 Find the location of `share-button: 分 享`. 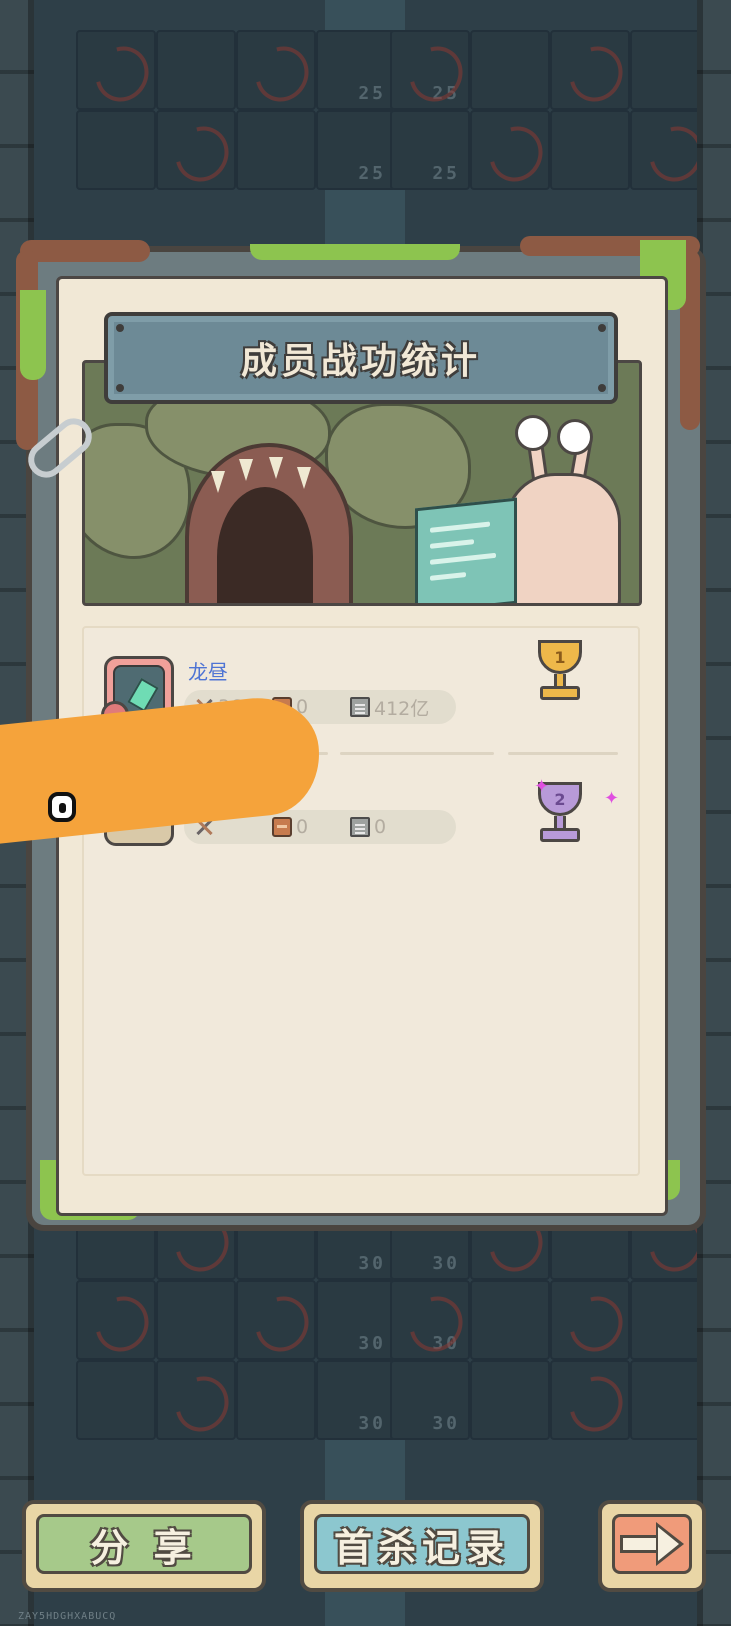

share-button: 分 享 is located at coordinates (144, 1546).